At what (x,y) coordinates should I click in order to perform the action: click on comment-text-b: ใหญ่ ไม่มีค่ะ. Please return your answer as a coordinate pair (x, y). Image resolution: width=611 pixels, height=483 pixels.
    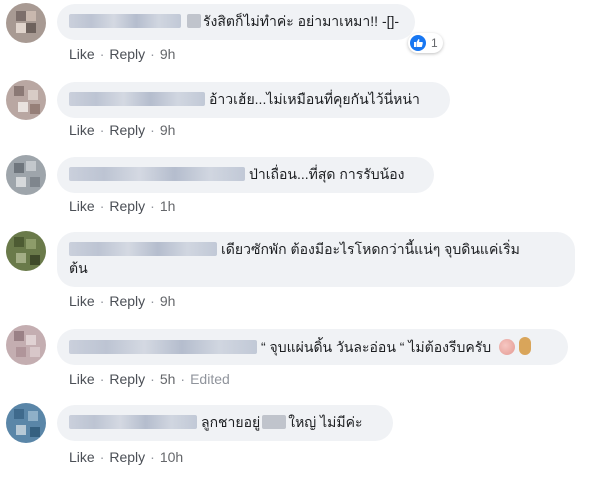
    Looking at the image, I should click on (325, 422).